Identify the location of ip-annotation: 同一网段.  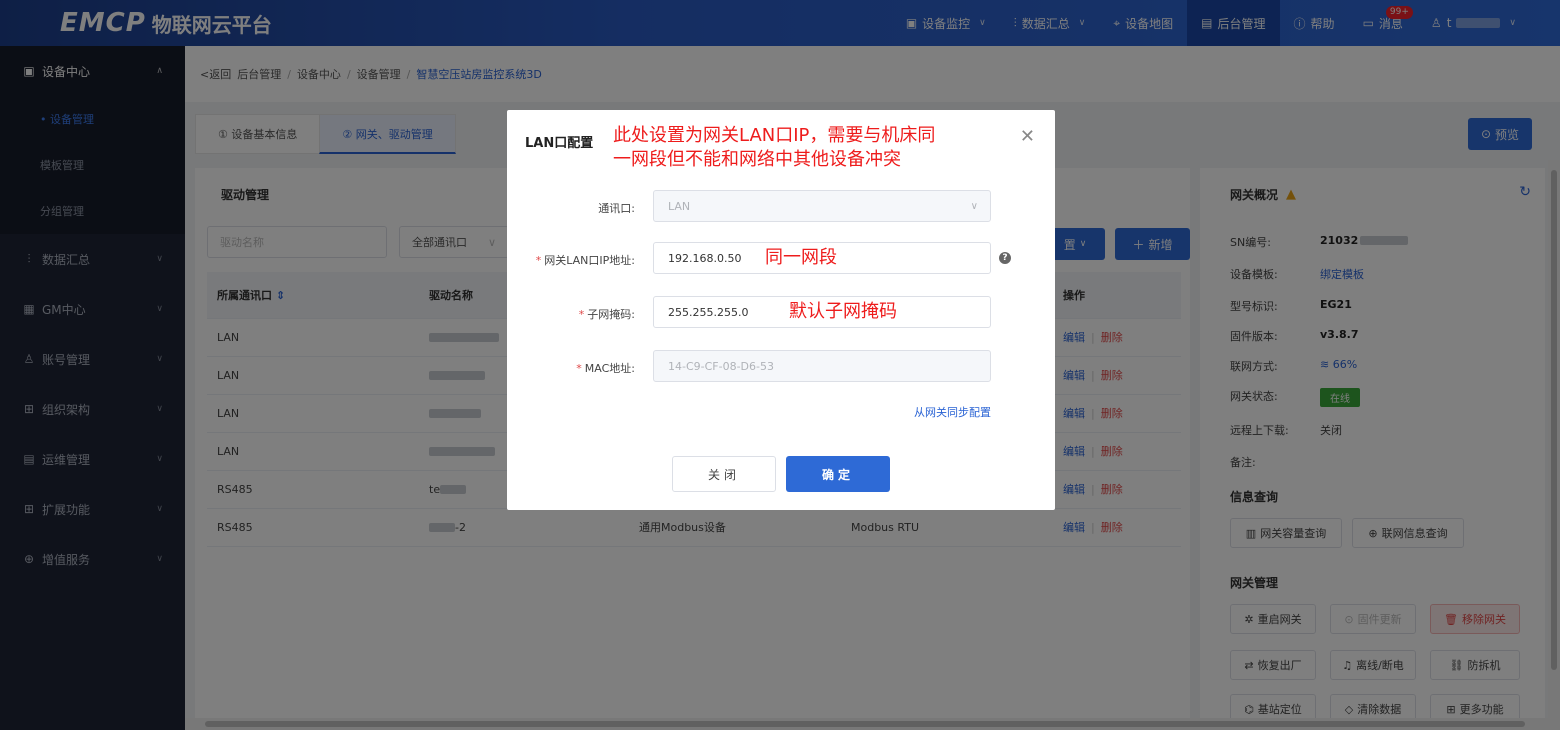
(801, 257).